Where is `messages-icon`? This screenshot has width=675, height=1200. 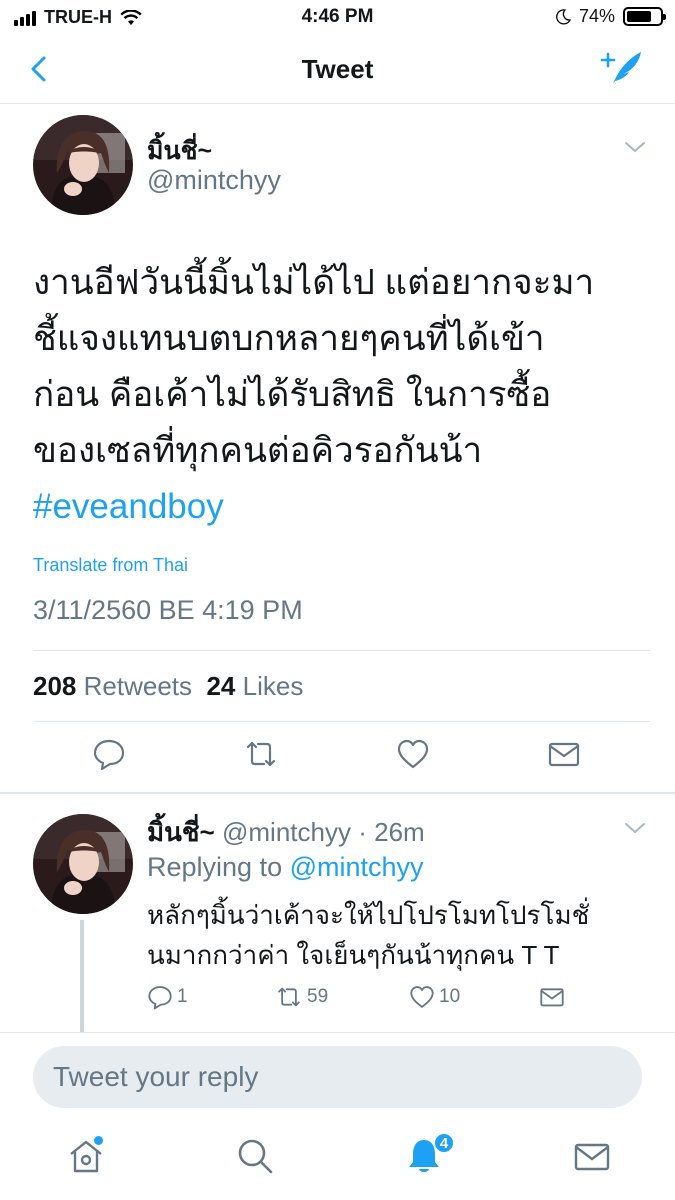 messages-icon is located at coordinates (592, 1156).